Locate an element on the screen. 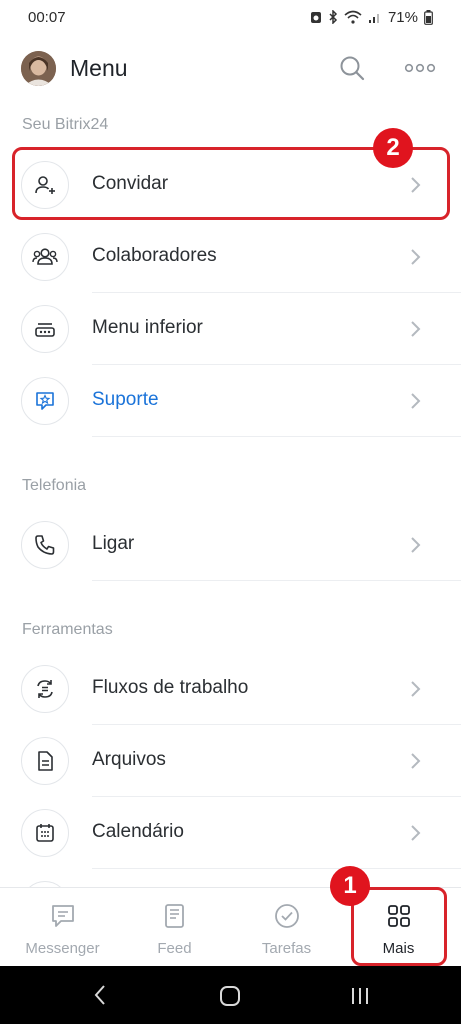 Image resolution: width=461 pixels, height=1024 pixels. annotation-badge-2: 2 is located at coordinates (393, 148).